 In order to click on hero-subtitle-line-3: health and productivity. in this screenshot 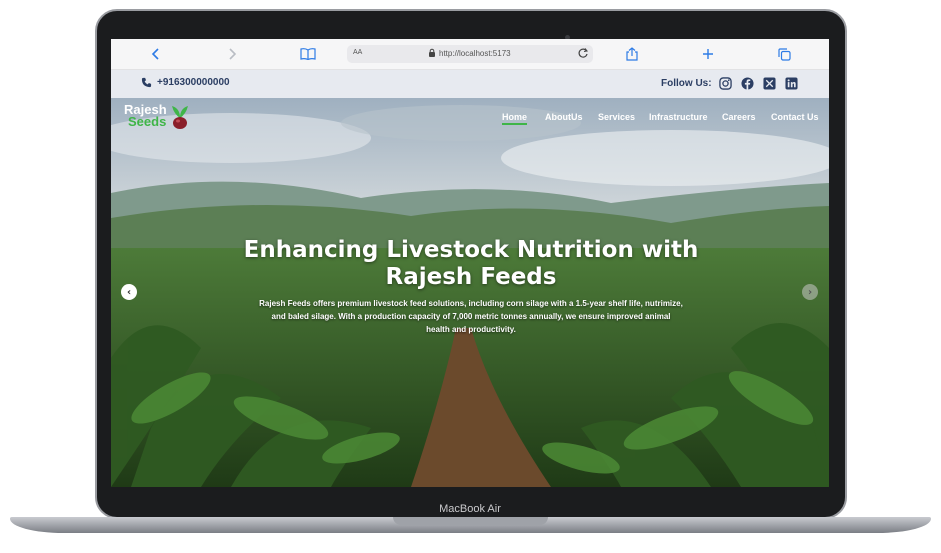, I will do `click(471, 329)`.